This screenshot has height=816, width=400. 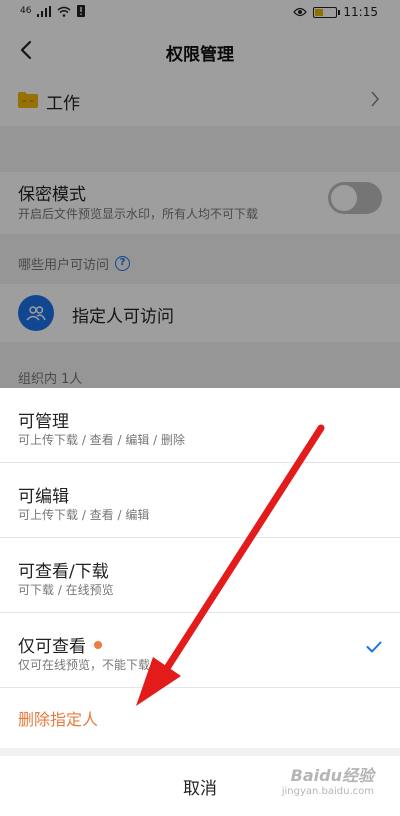 What do you see at coordinates (200, 425) in the screenshot?
I see `option-manage: 可管理 可上传下载 / 查看 / 编辑 / 删除` at bounding box center [200, 425].